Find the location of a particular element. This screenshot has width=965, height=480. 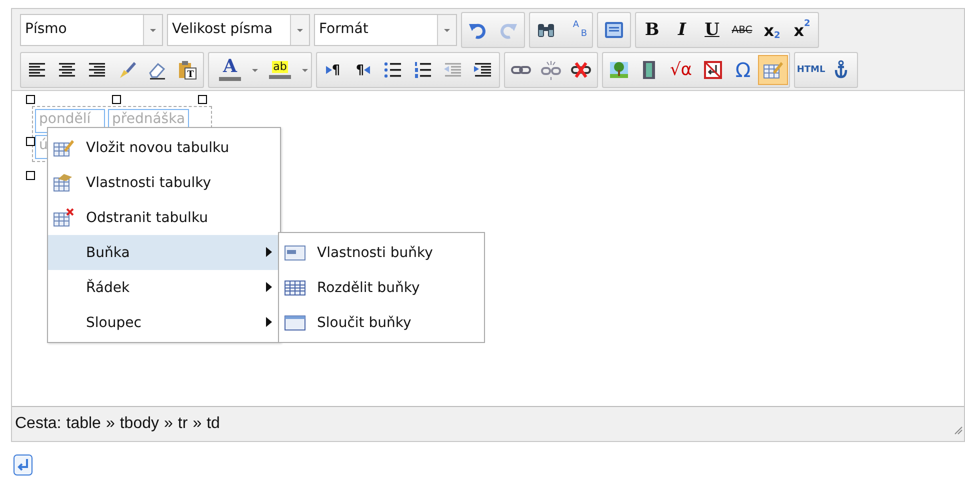

menu-item: Rozdělit buňky is located at coordinates (381, 287).